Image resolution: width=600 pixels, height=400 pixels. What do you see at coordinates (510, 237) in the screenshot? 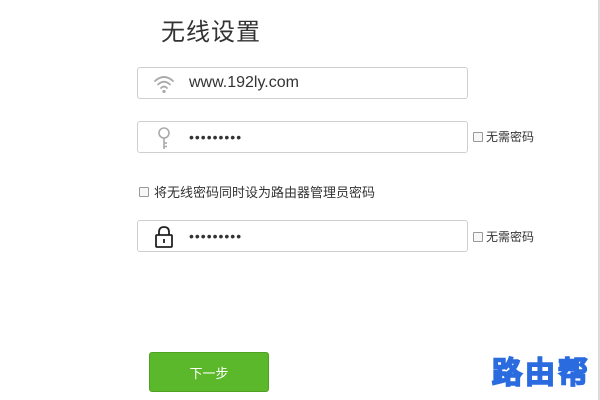
I see `admin-no-password-label: 无需密码` at bounding box center [510, 237].